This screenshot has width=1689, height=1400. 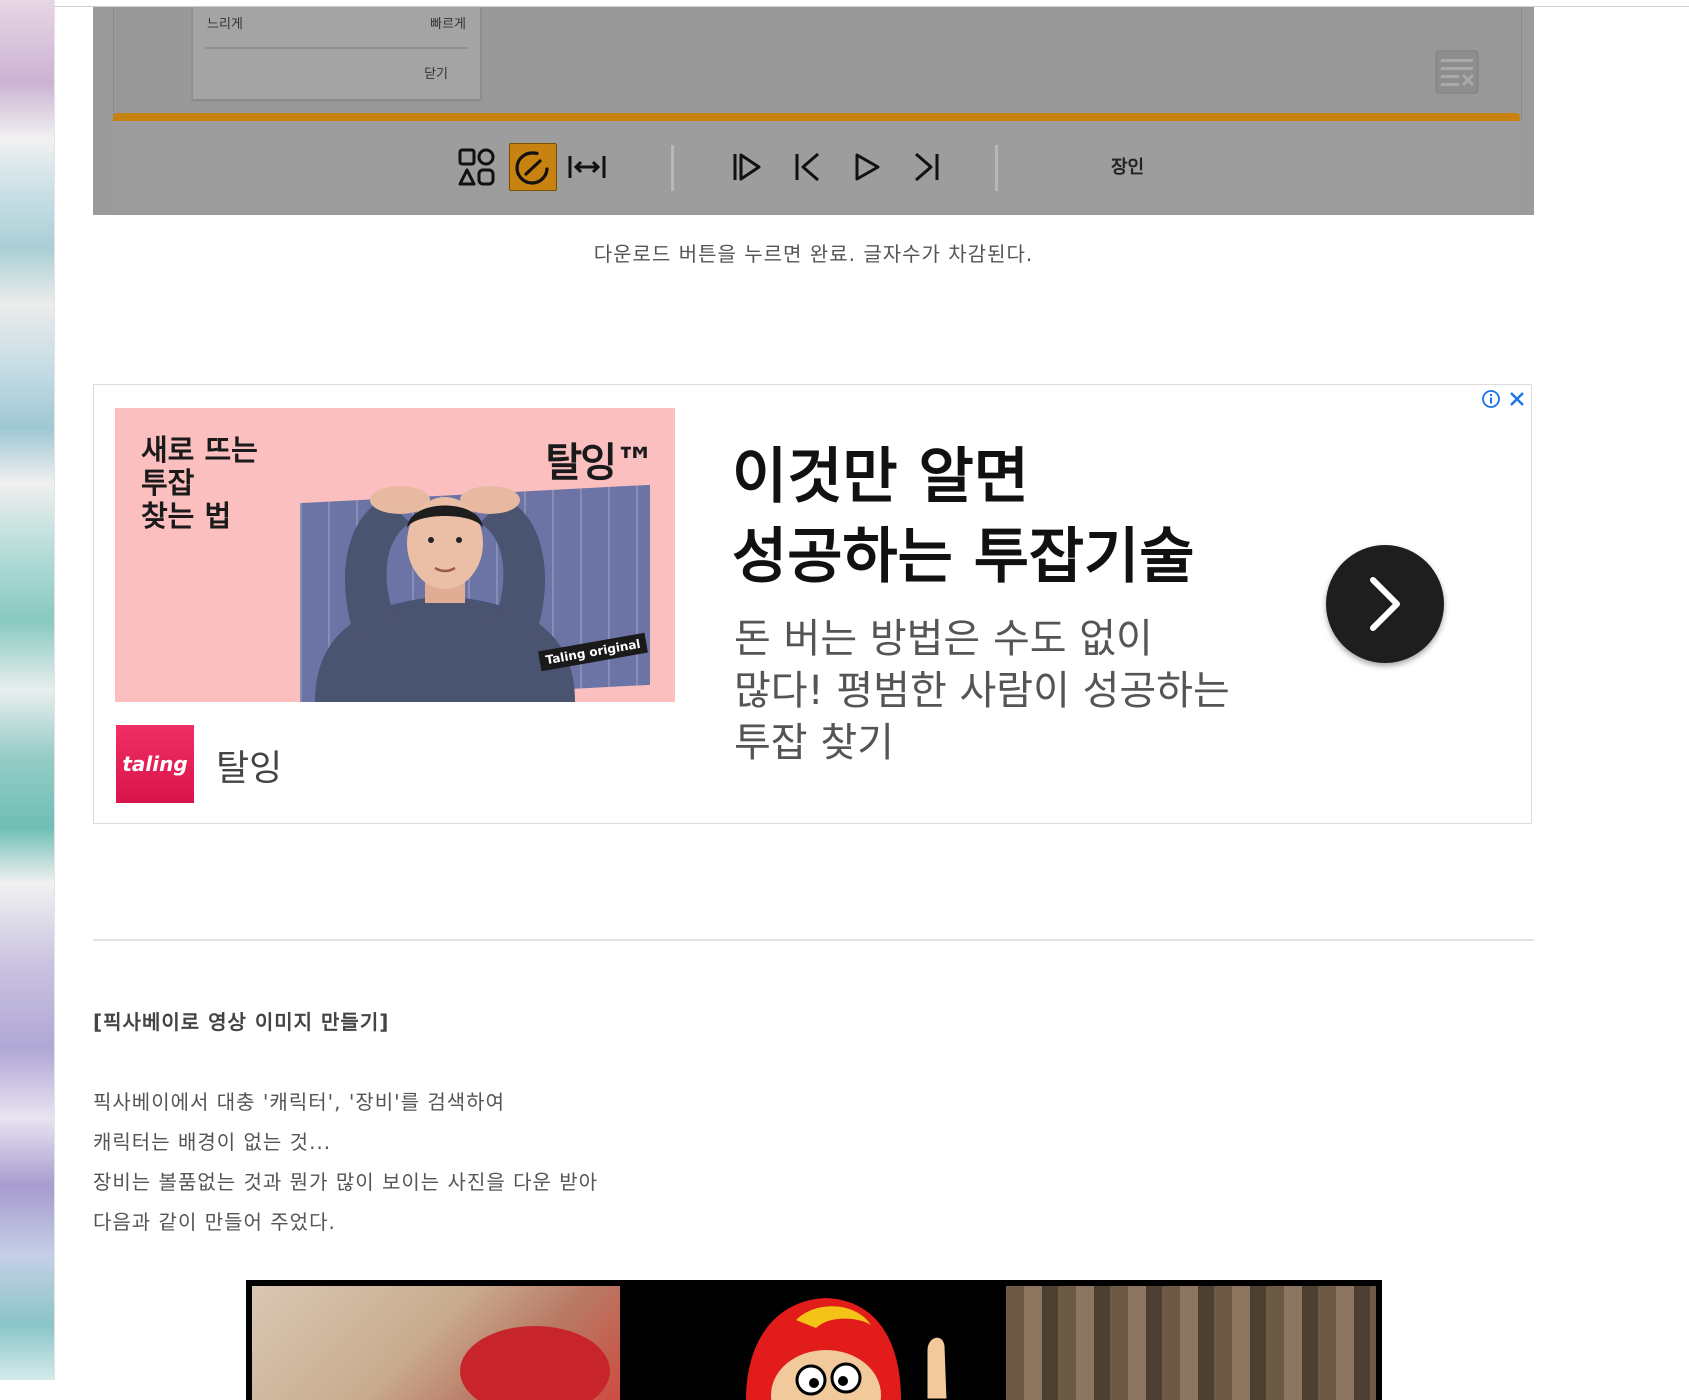 I want to click on player-area: 느리게 빠르게 닫기, so click(x=817, y=63).